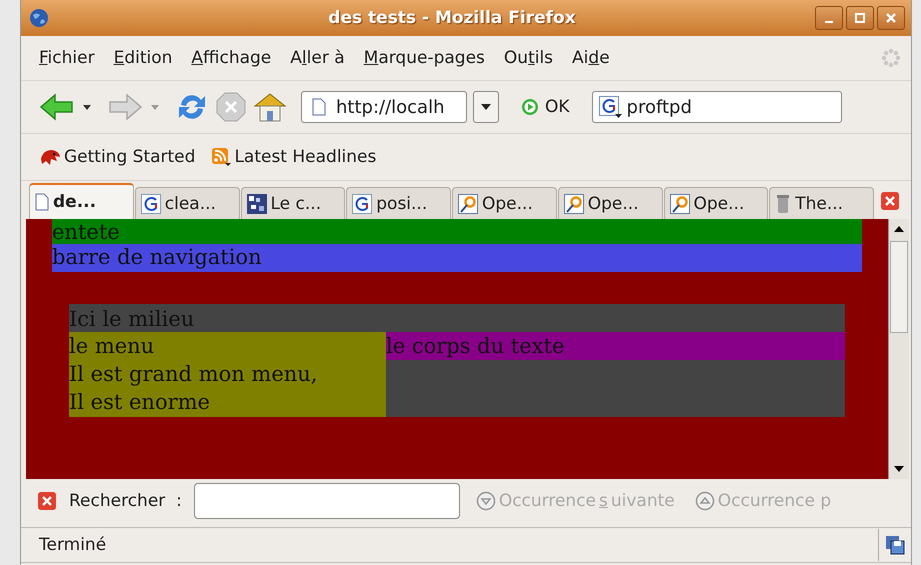 The width and height of the screenshot is (921, 565). Describe the element at coordinates (327, 501) in the screenshot. I see `find-field` at that location.